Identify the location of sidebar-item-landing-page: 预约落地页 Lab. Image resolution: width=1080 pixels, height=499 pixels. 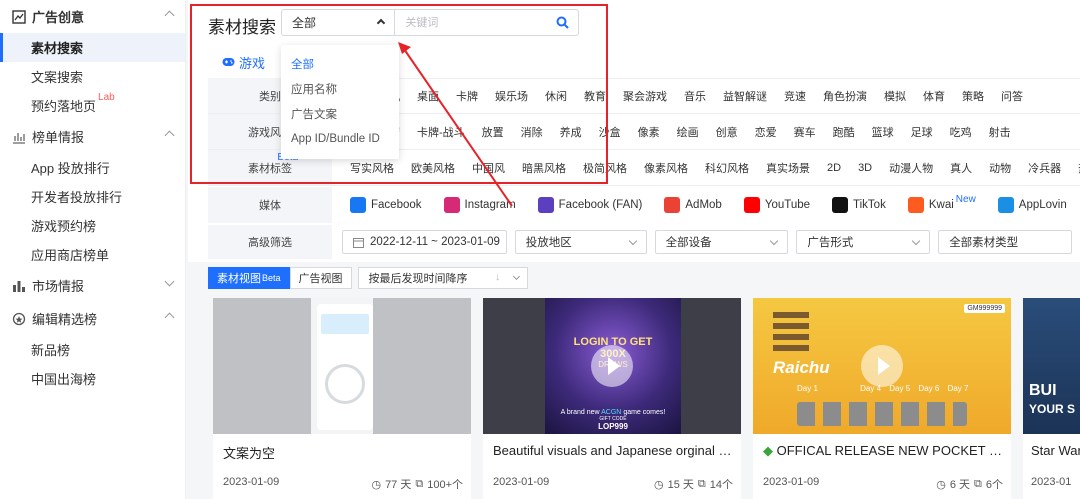
(92, 105).